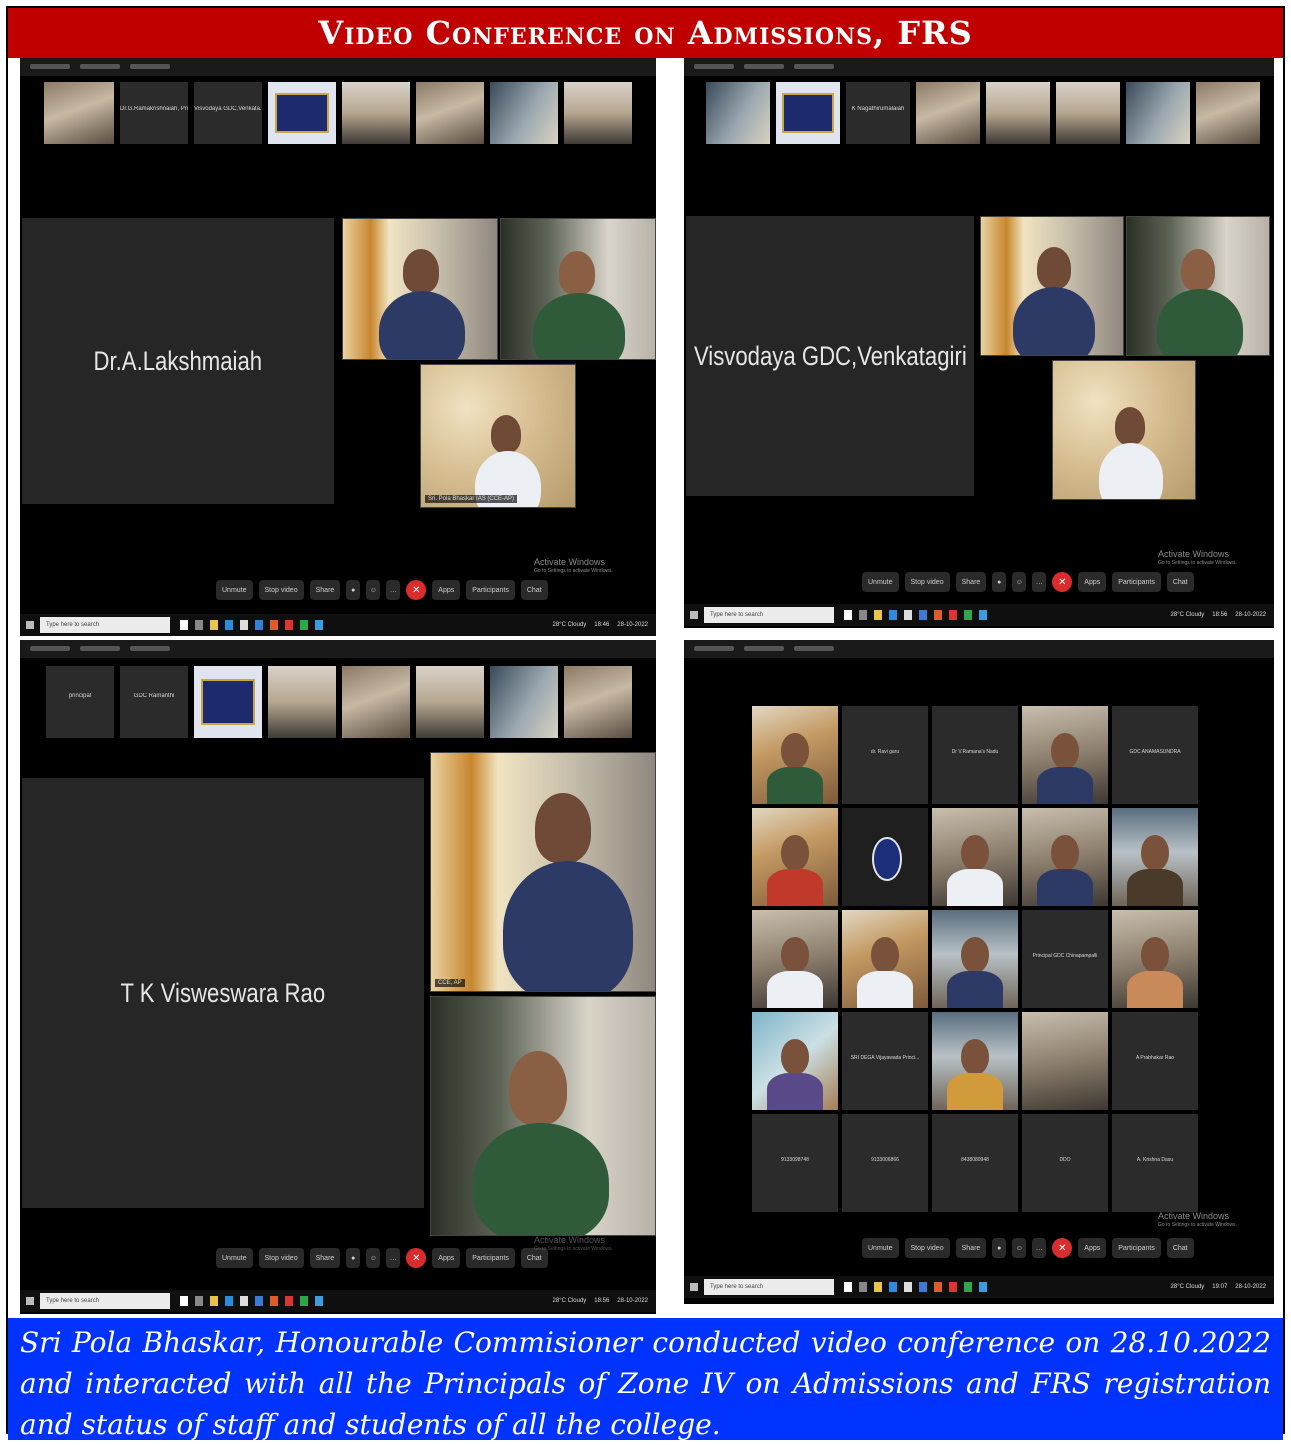 The height and width of the screenshot is (1445, 1291). I want to click on gallery-tile: DDO, so click(1065, 1163).